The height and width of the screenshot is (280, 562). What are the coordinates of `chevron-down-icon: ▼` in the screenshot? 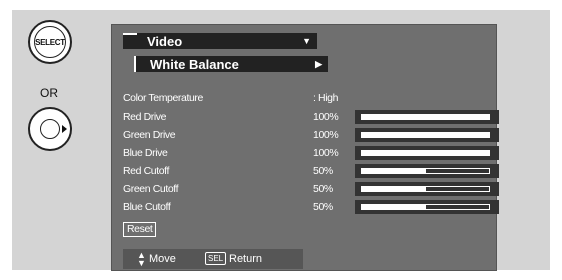 It's located at (306, 41).